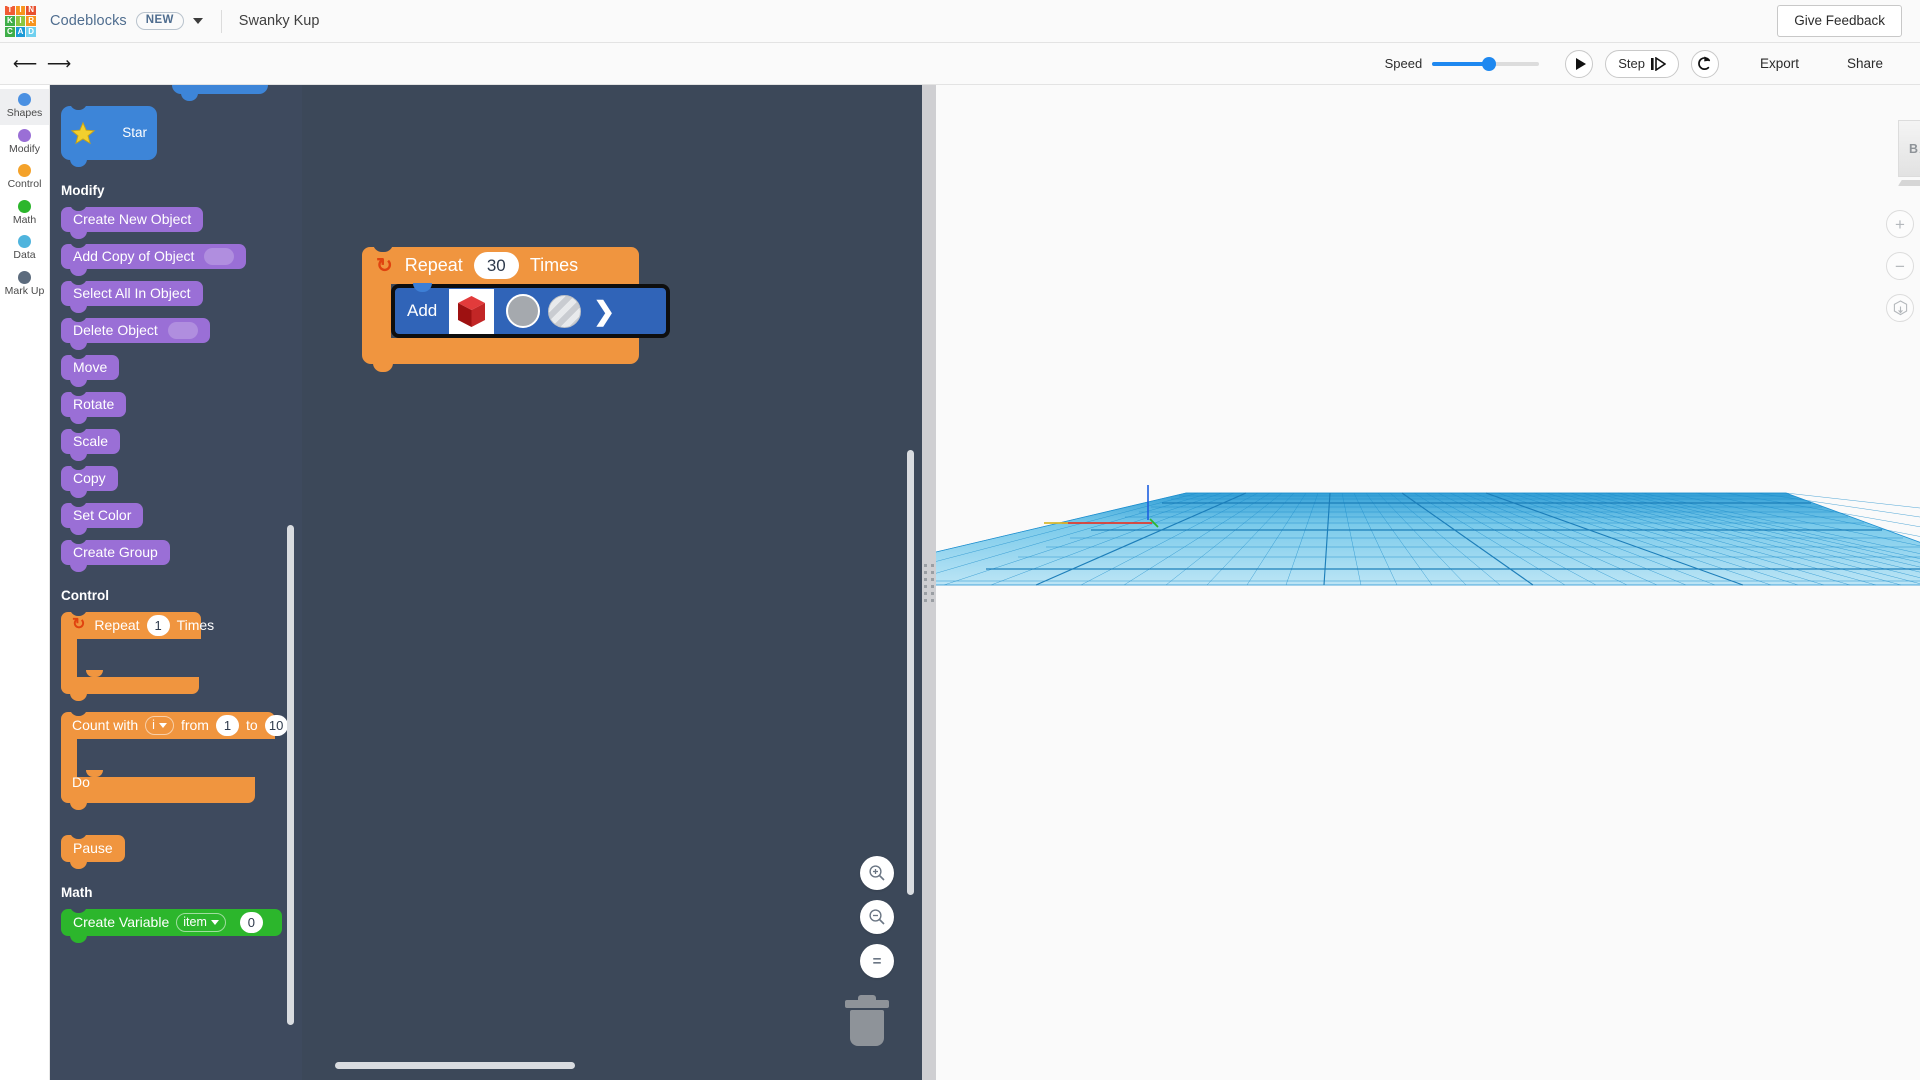 The width and height of the screenshot is (1920, 1080). I want to click on rail-item-mark-up: Mark Up, so click(24, 285).